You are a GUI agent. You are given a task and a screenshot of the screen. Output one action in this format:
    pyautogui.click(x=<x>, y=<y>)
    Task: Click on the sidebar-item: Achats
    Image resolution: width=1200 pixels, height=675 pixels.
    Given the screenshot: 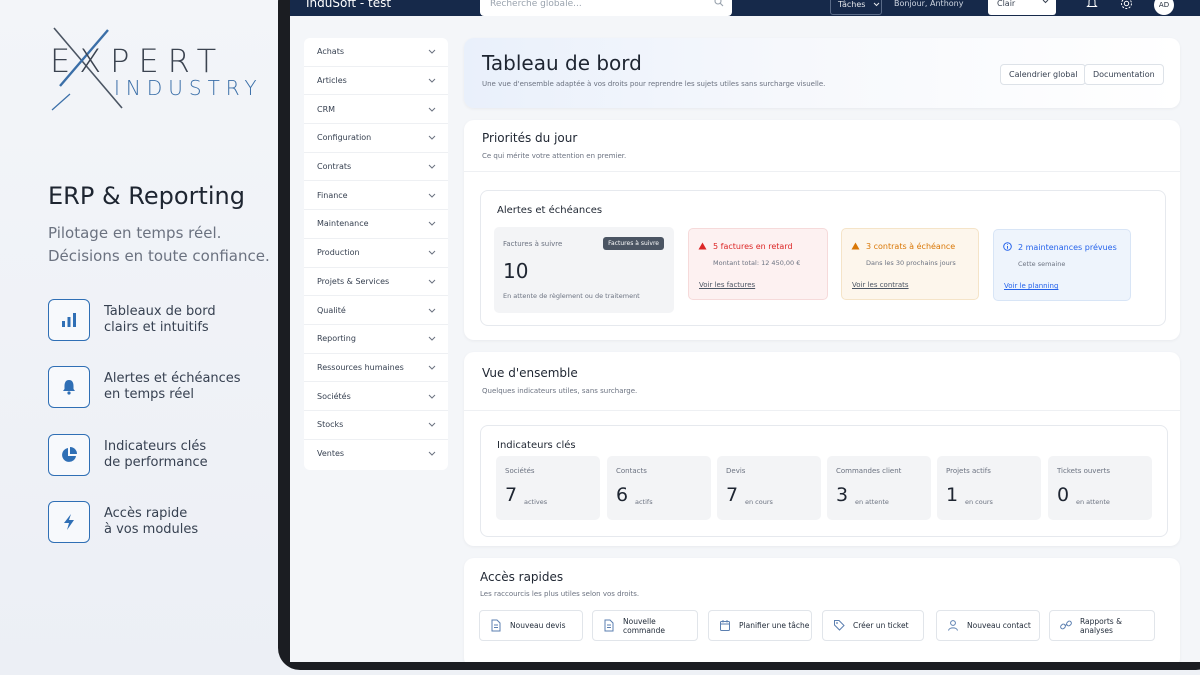 What is the action you would take?
    pyautogui.click(x=376, y=52)
    